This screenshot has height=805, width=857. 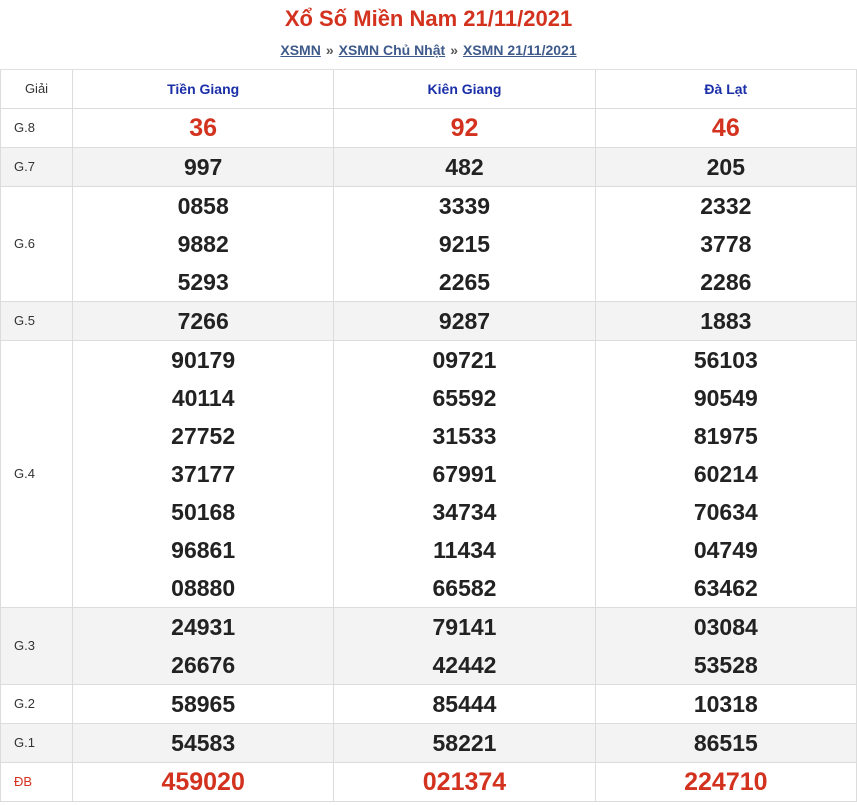 I want to click on table-header-row: Giải Tiền Giang Kiên Giang Đà Lạt, so click(x=428, y=89).